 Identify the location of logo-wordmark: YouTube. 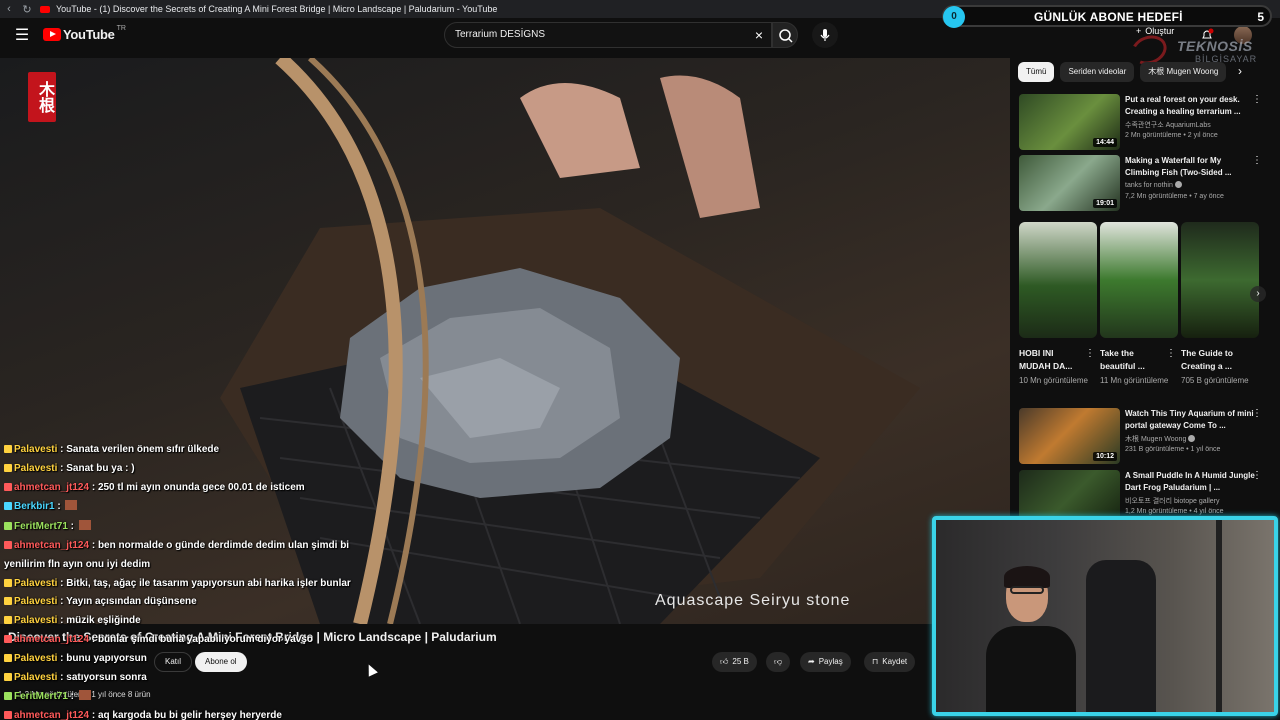
(89, 34).